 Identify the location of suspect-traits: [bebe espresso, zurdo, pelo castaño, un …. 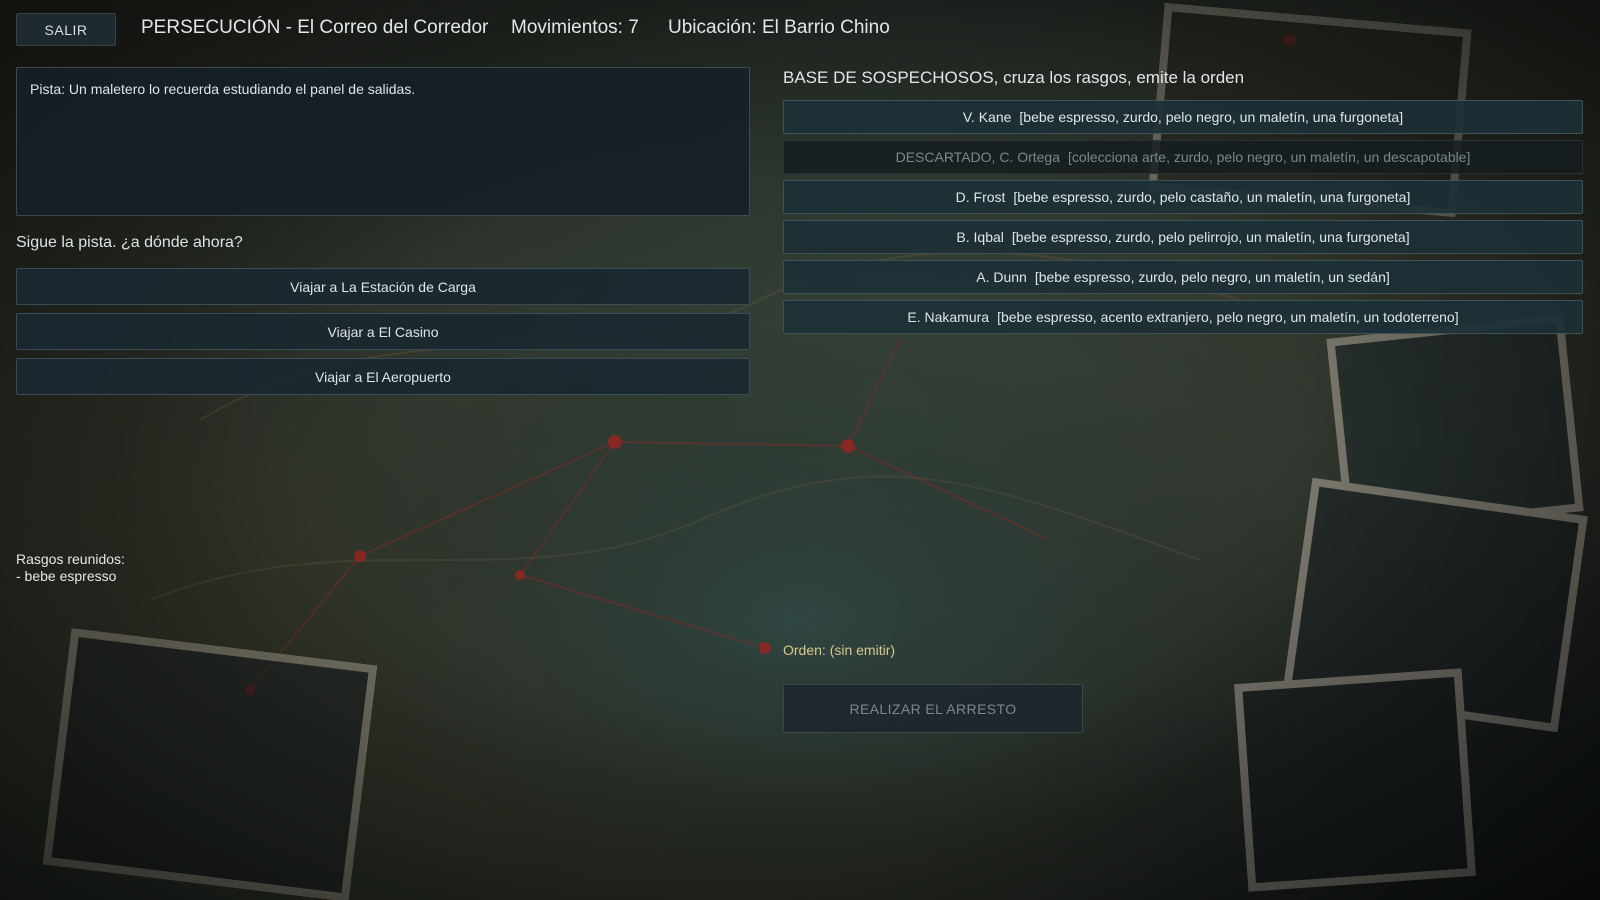
(1212, 197).